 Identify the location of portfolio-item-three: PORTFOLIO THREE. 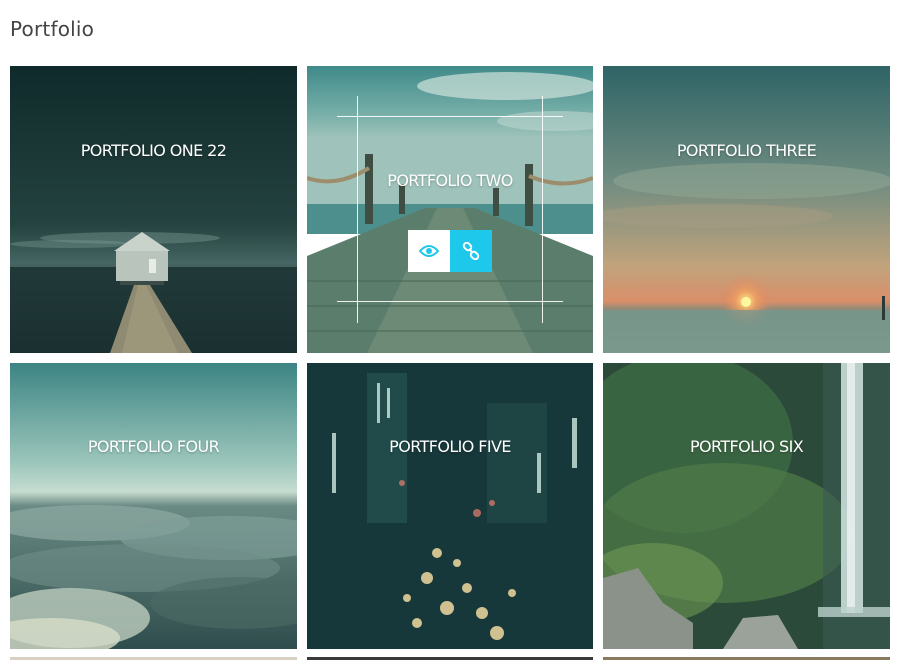
(746, 209).